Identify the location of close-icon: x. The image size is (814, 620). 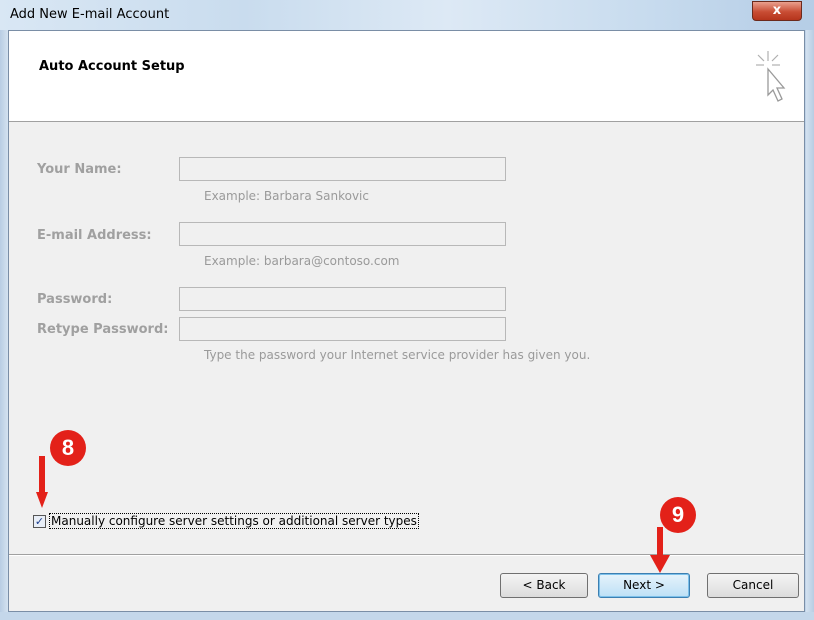
(777, 10).